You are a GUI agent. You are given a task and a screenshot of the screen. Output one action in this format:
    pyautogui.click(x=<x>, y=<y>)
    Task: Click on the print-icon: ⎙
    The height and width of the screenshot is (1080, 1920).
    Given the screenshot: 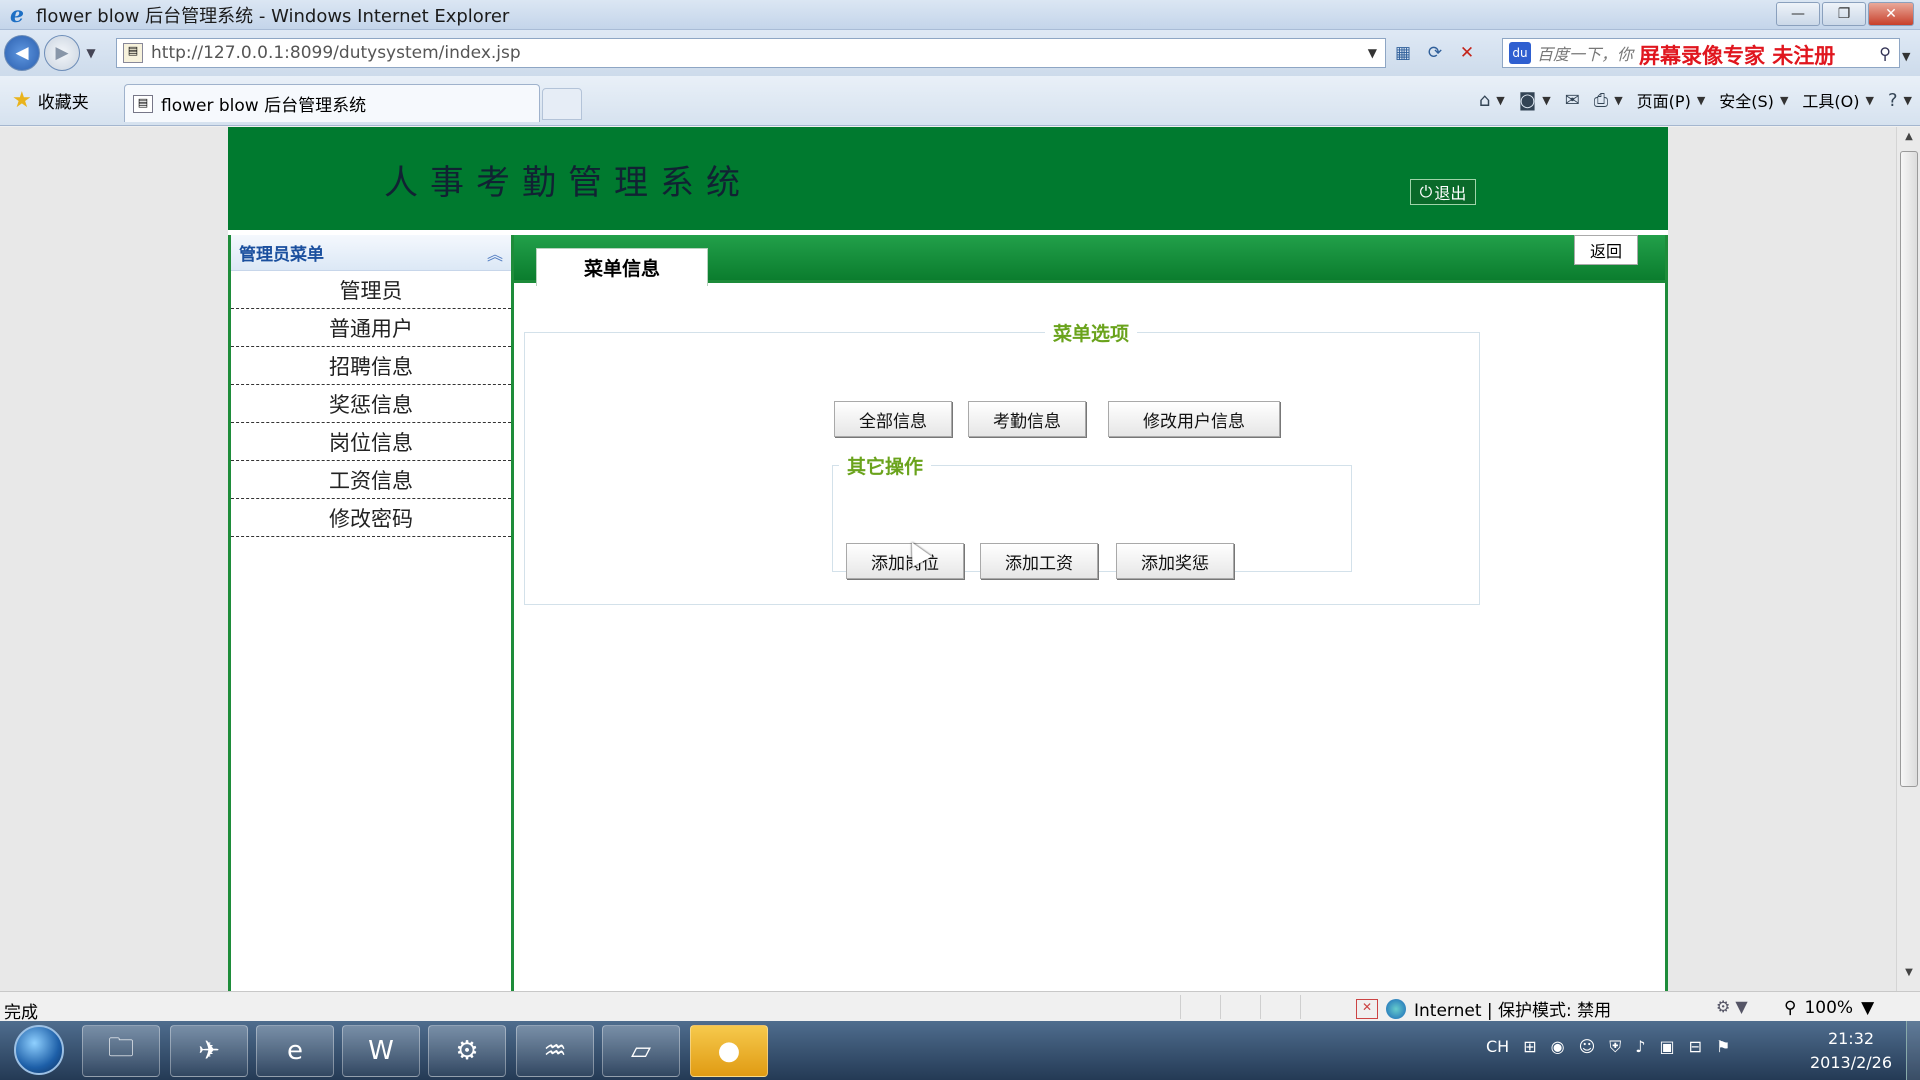 What is the action you would take?
    pyautogui.click(x=1601, y=100)
    